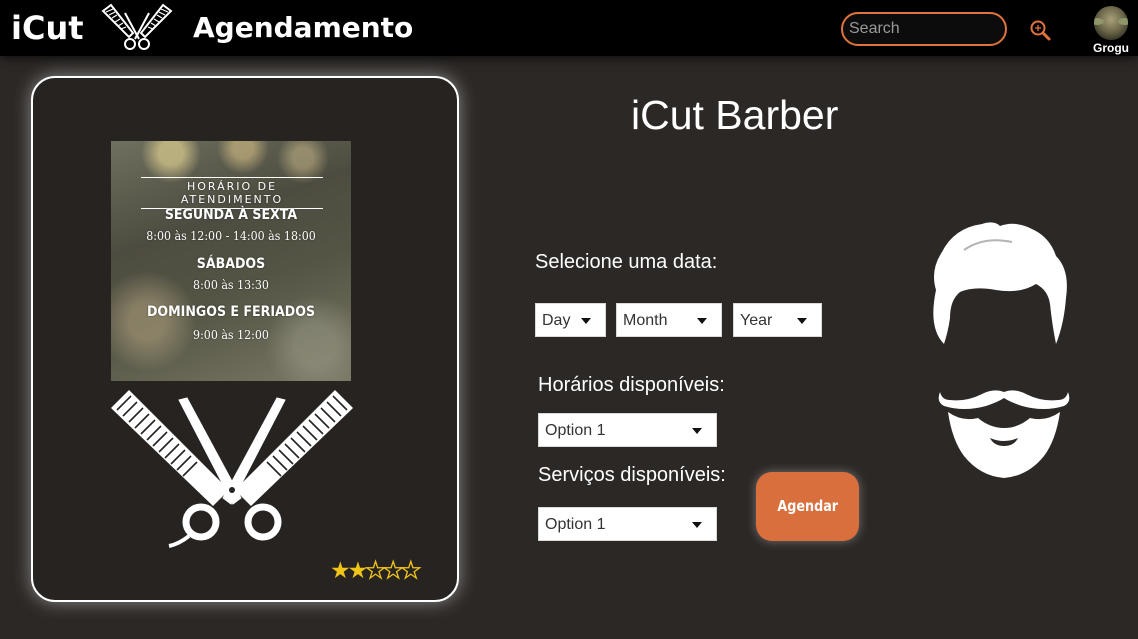 The height and width of the screenshot is (639, 1138). Describe the element at coordinates (575, 430) in the screenshot. I see `times-select-value: Option 1` at that location.